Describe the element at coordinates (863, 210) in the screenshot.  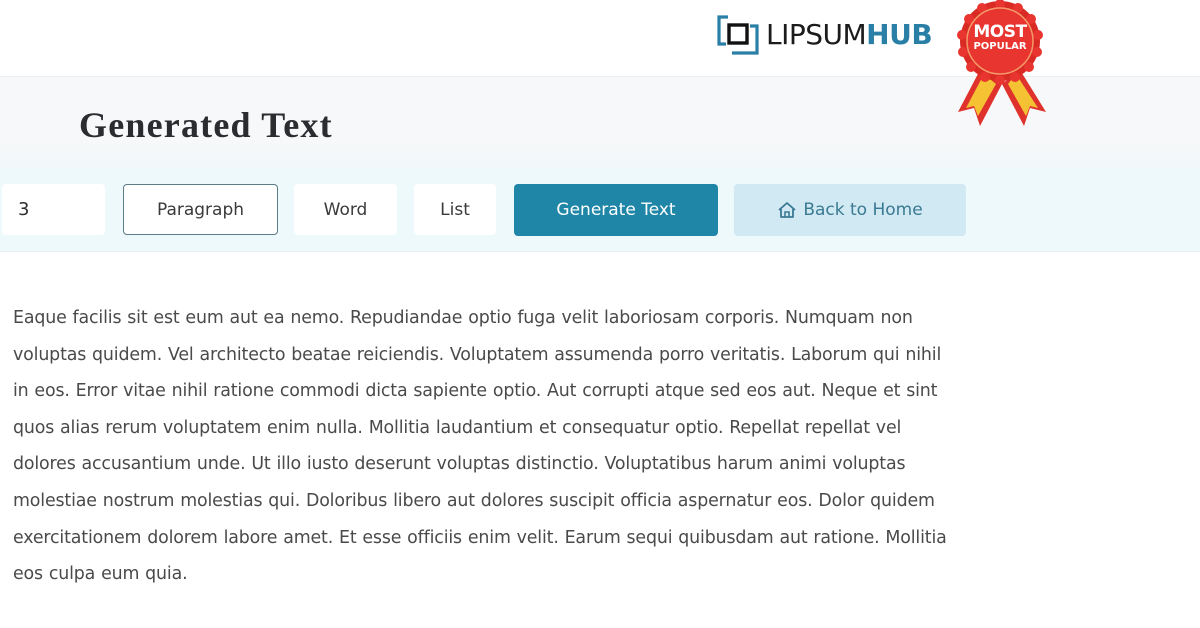
I see `back-to-home-label: Back to Home` at that location.